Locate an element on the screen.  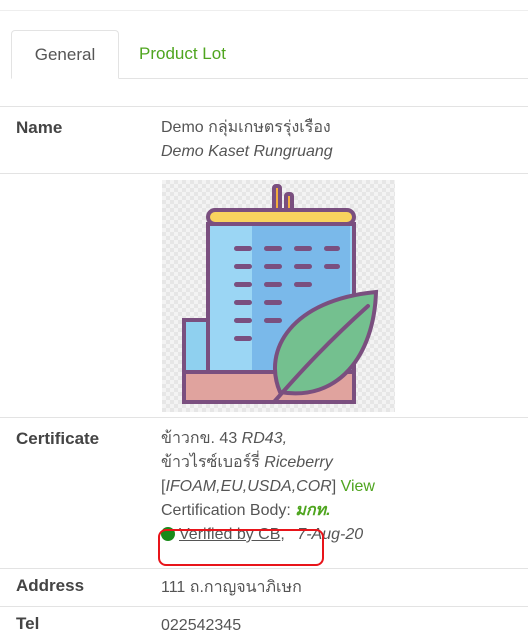
name-thai: Demo กลุ่มเกษตรรุ่งเรือง is located at coordinates (246, 127).